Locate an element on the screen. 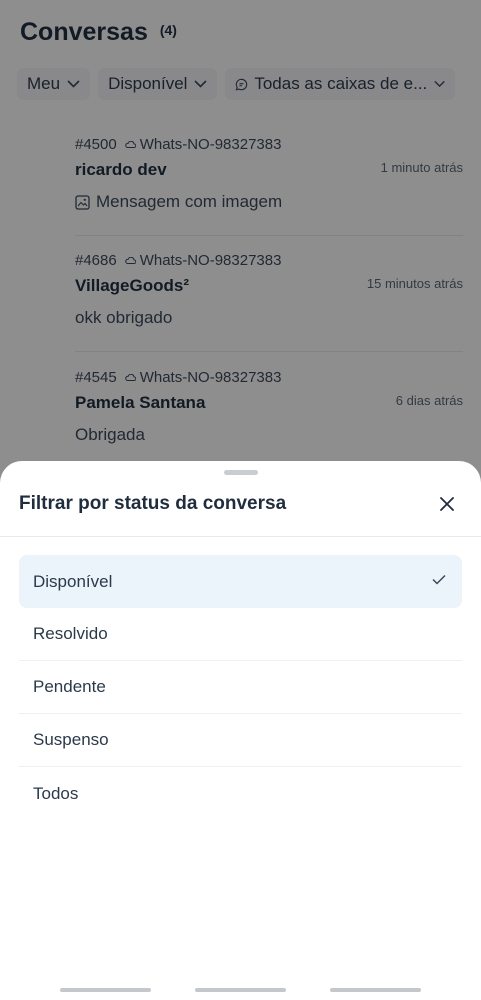 The height and width of the screenshot is (1000, 481). close-icon is located at coordinates (447, 504).